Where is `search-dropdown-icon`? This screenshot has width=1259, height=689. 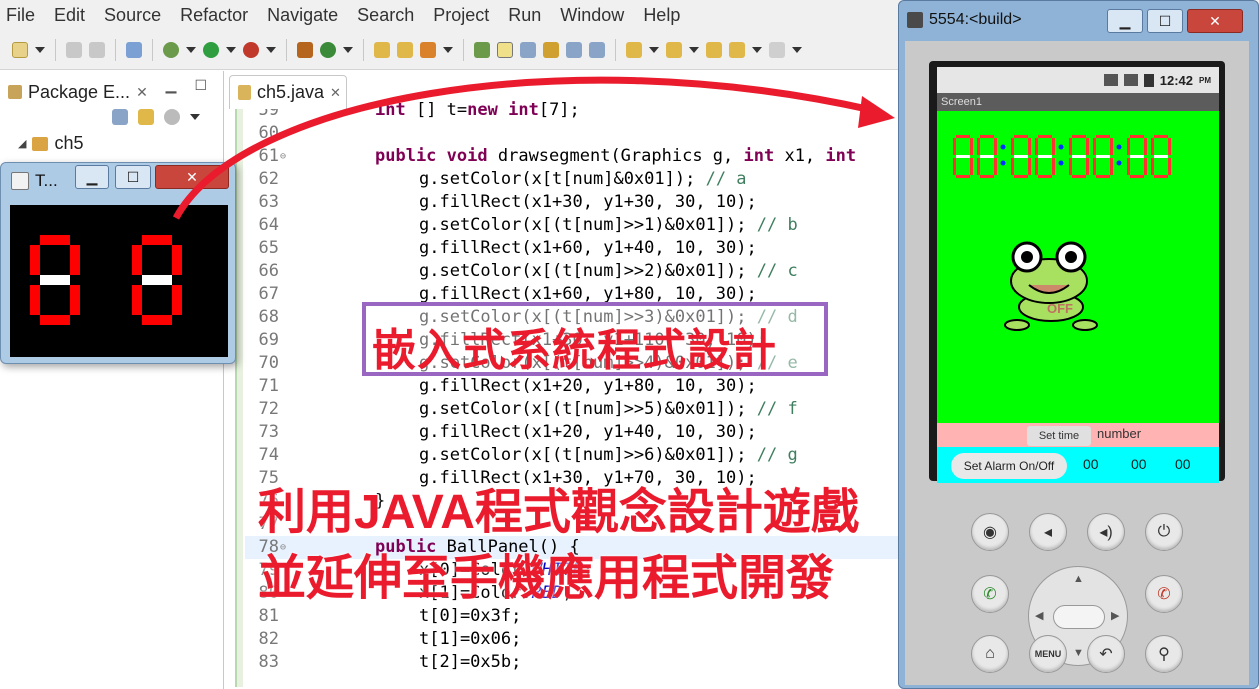
search-dropdown-icon is located at coordinates (448, 49).